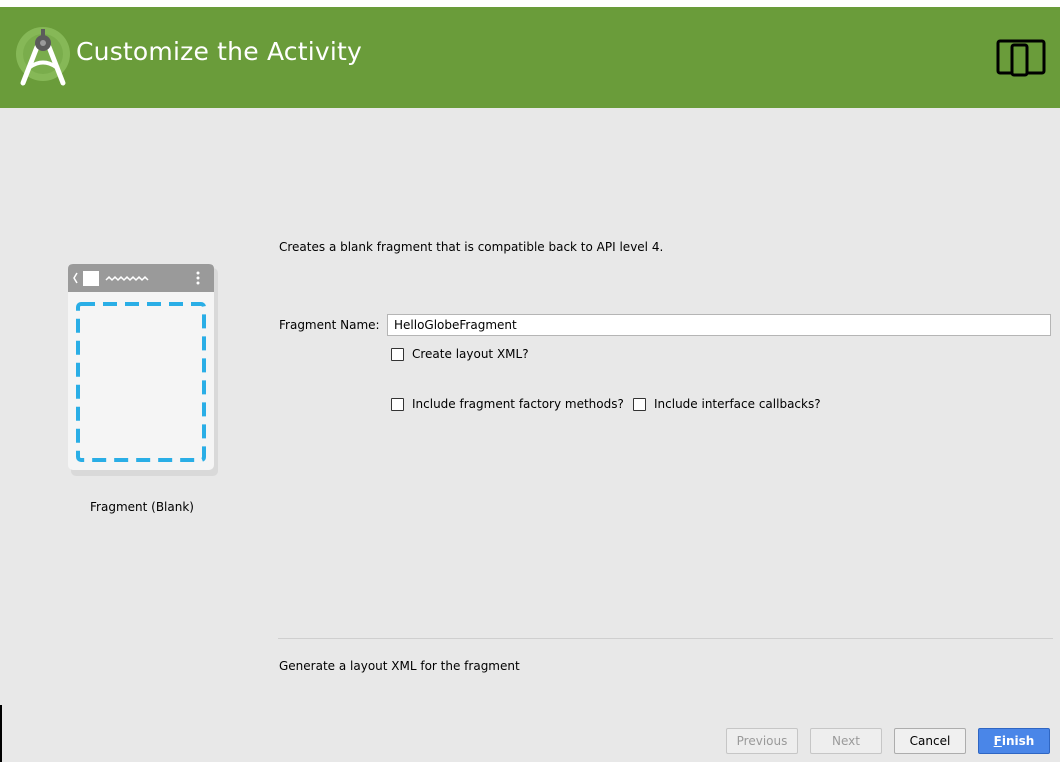 Image resolution: width=1060 pixels, height=762 pixels. I want to click on window-edge, so click(1, 733).